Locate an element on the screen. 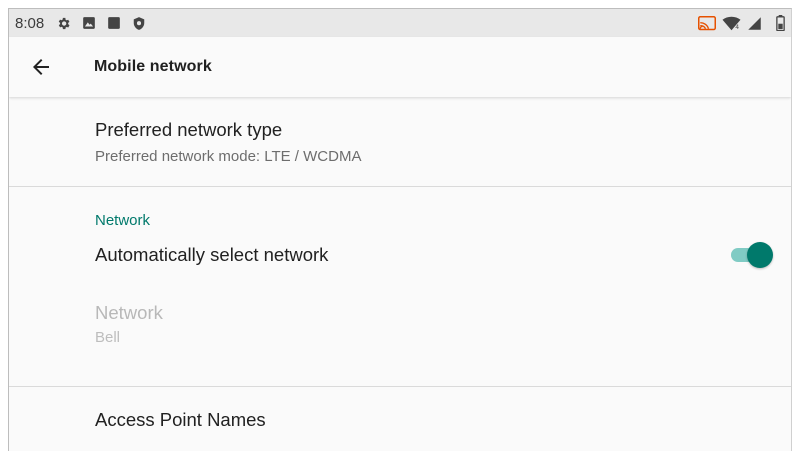 This screenshot has width=794, height=453. network-section-header: Network is located at coordinates (123, 220).